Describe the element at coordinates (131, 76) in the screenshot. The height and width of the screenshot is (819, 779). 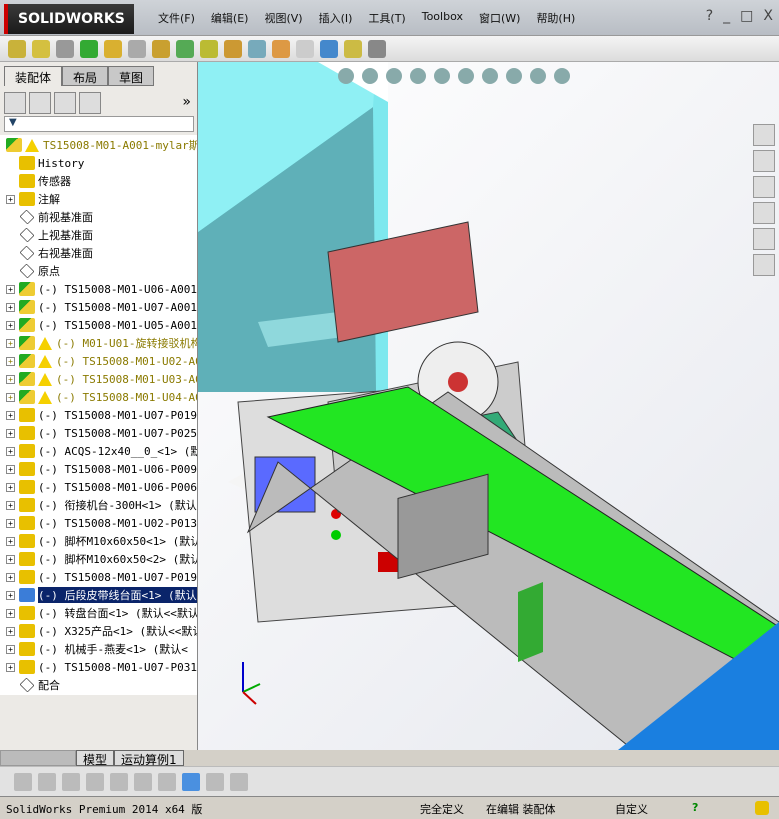
I see `tab-sketch: 草图` at that location.